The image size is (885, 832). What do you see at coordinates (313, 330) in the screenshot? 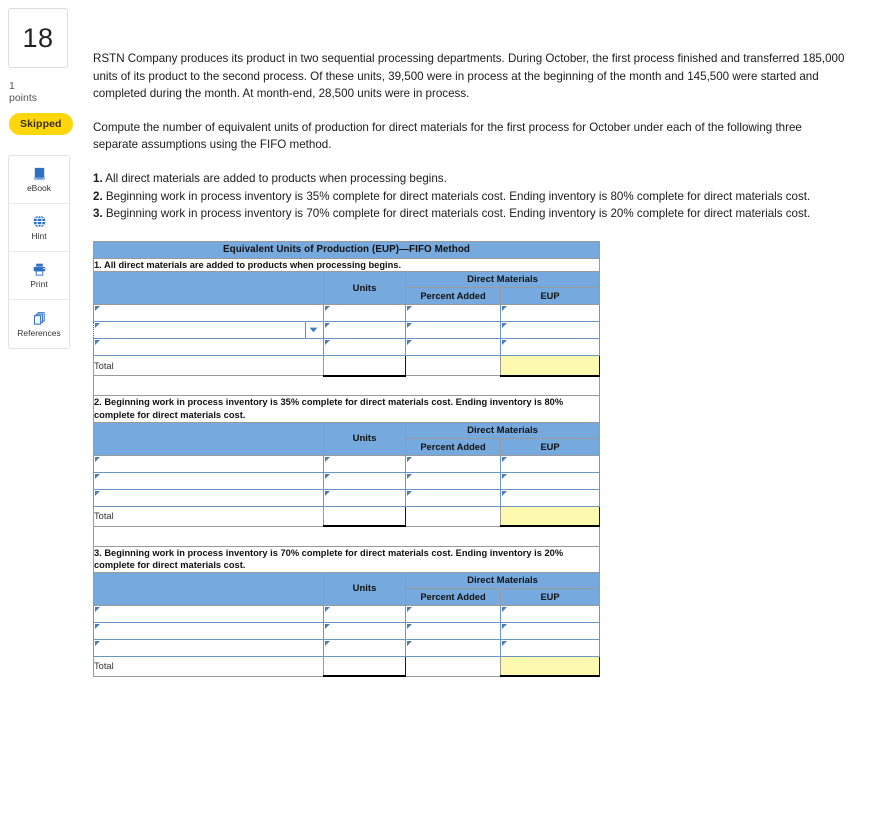
I see `dropdown-chevron-icon` at bounding box center [313, 330].